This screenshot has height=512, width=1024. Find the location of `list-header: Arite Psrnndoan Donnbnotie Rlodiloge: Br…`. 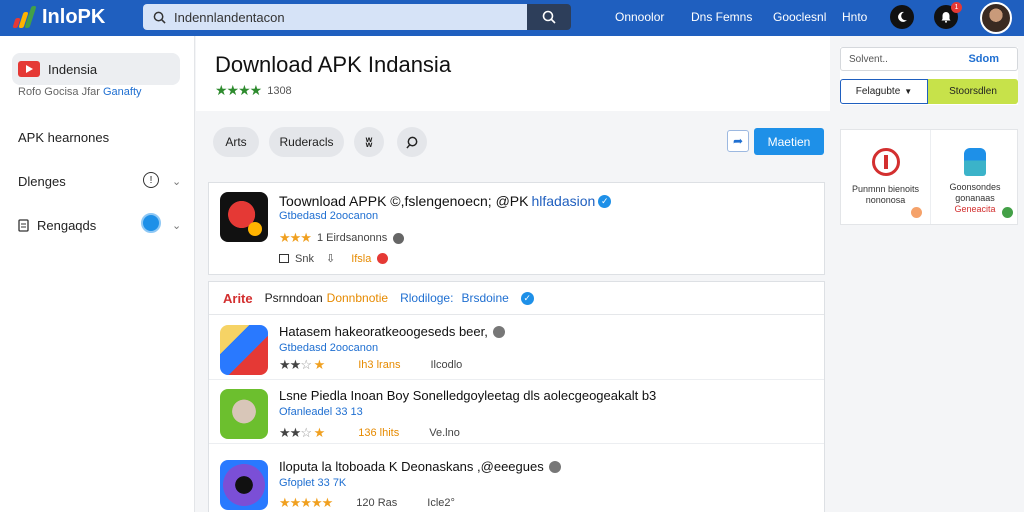

list-header: Arite Psrnndoan Donnbnotie Rlodiloge: Br… is located at coordinates (516, 298).